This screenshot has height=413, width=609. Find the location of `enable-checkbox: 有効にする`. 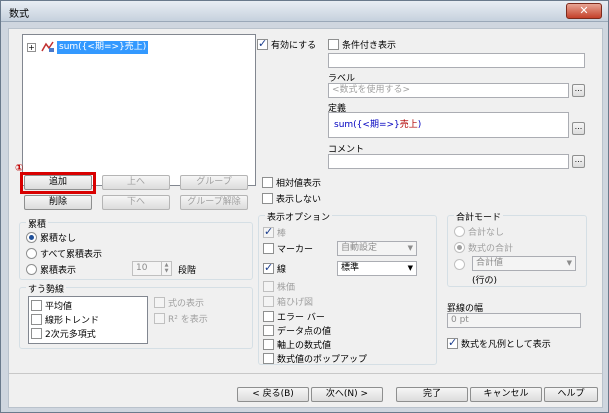

enable-checkbox: 有効にする is located at coordinates (286, 44).